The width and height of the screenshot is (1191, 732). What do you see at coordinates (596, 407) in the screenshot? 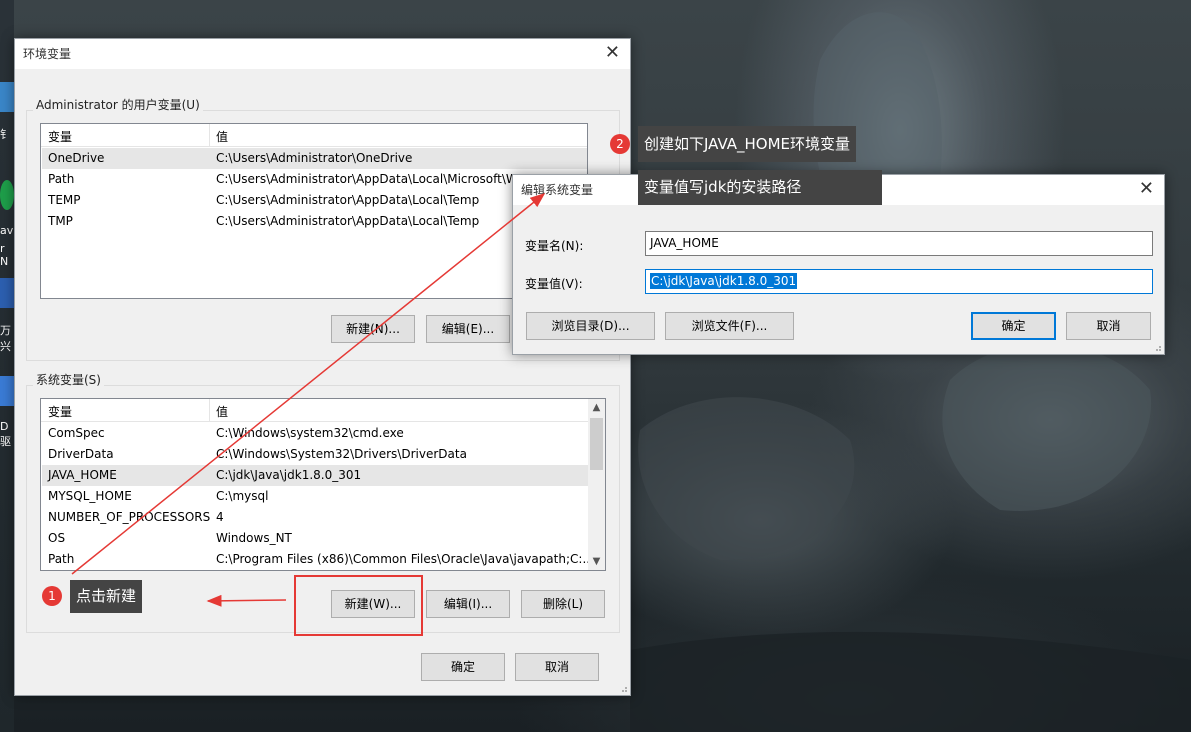
I see `scroll-up-icon: ▲` at bounding box center [596, 407].